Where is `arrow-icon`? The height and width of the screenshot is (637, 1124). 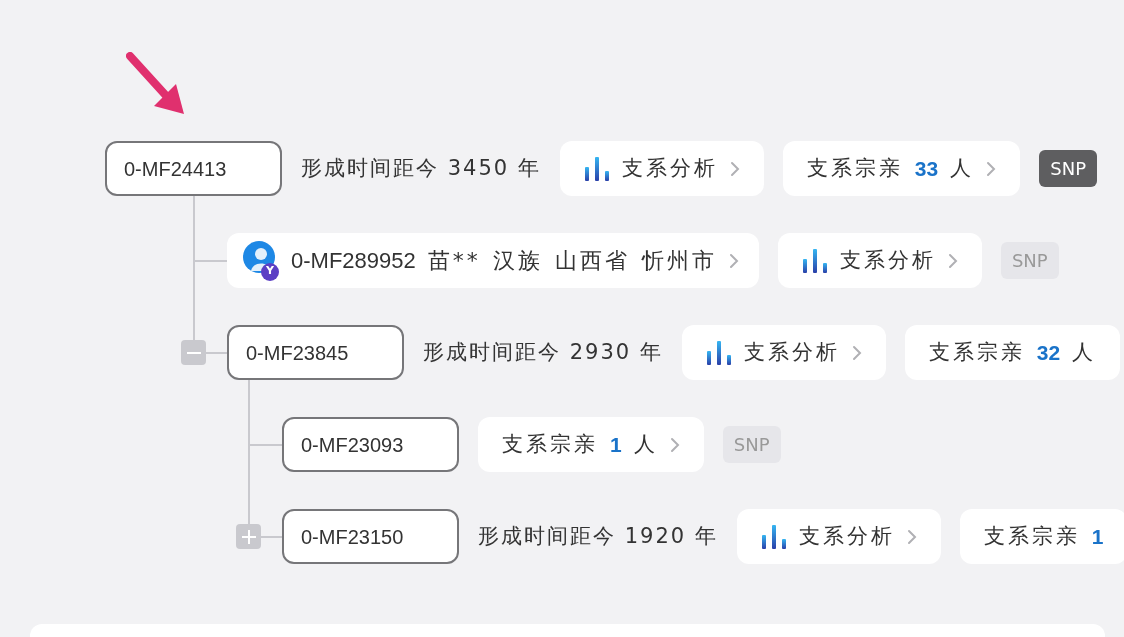 arrow-icon is located at coordinates (156, 84).